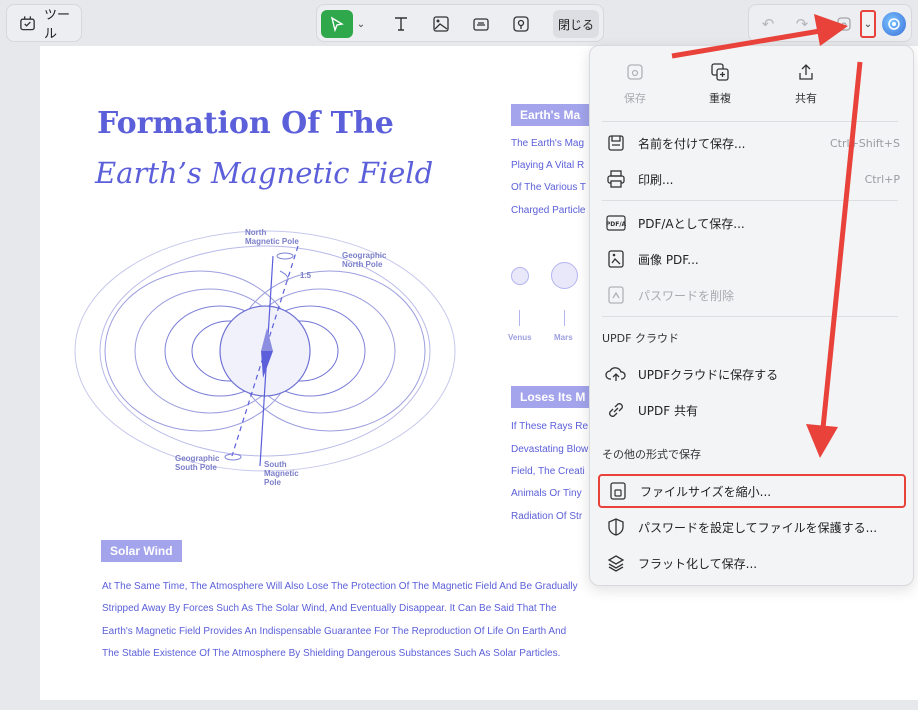 The height and width of the screenshot is (710, 918). What do you see at coordinates (686, 295) in the screenshot?
I see `remove-password-label: パスワードを削除` at bounding box center [686, 295].